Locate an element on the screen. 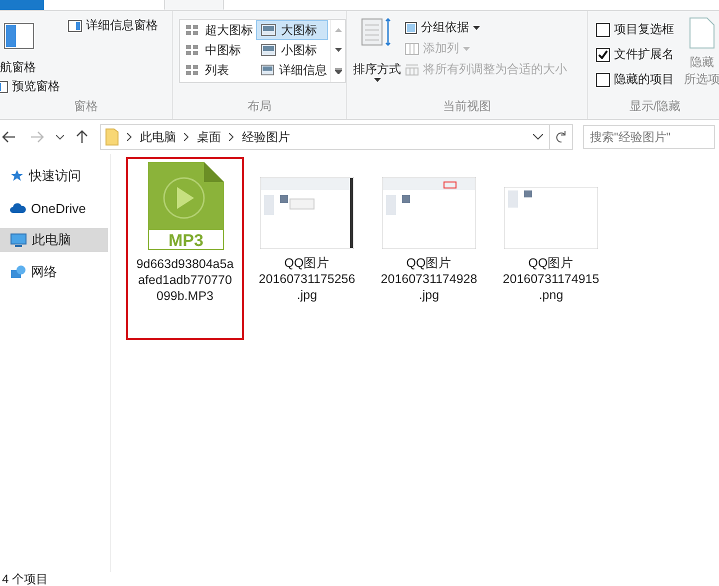 The height and width of the screenshot is (586, 719). item-count: 4 个项目 is located at coordinates (25, 579).